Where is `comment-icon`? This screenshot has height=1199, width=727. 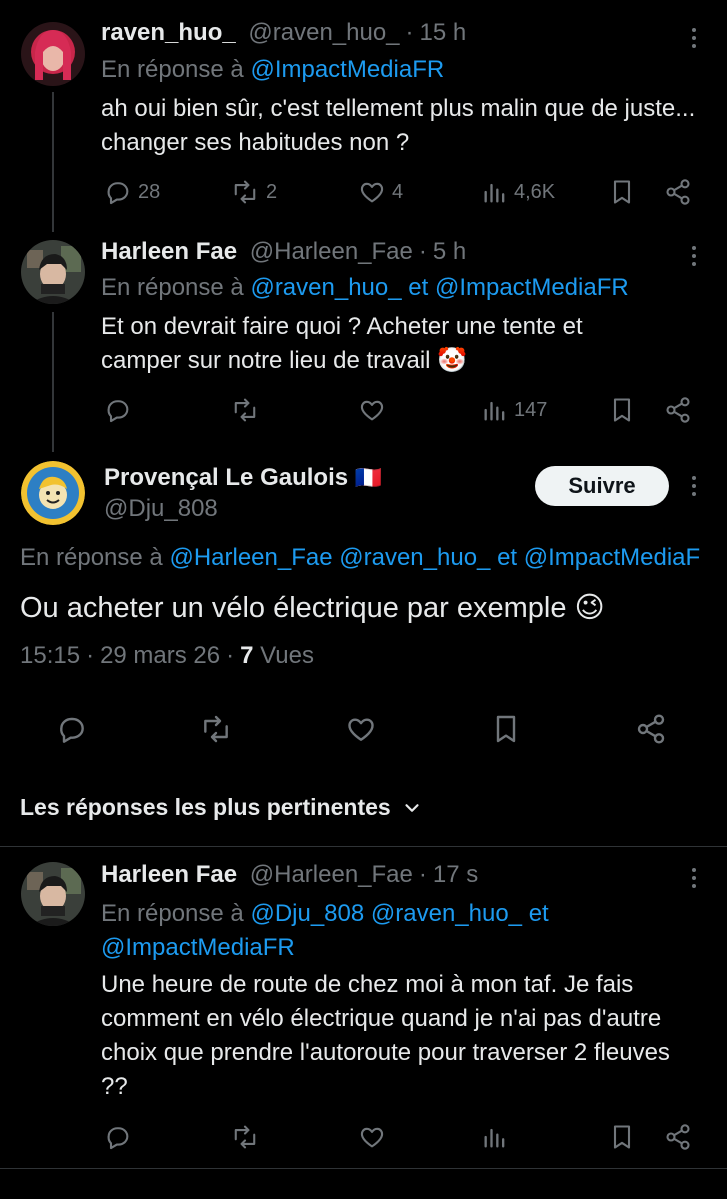 comment-icon is located at coordinates (118, 193).